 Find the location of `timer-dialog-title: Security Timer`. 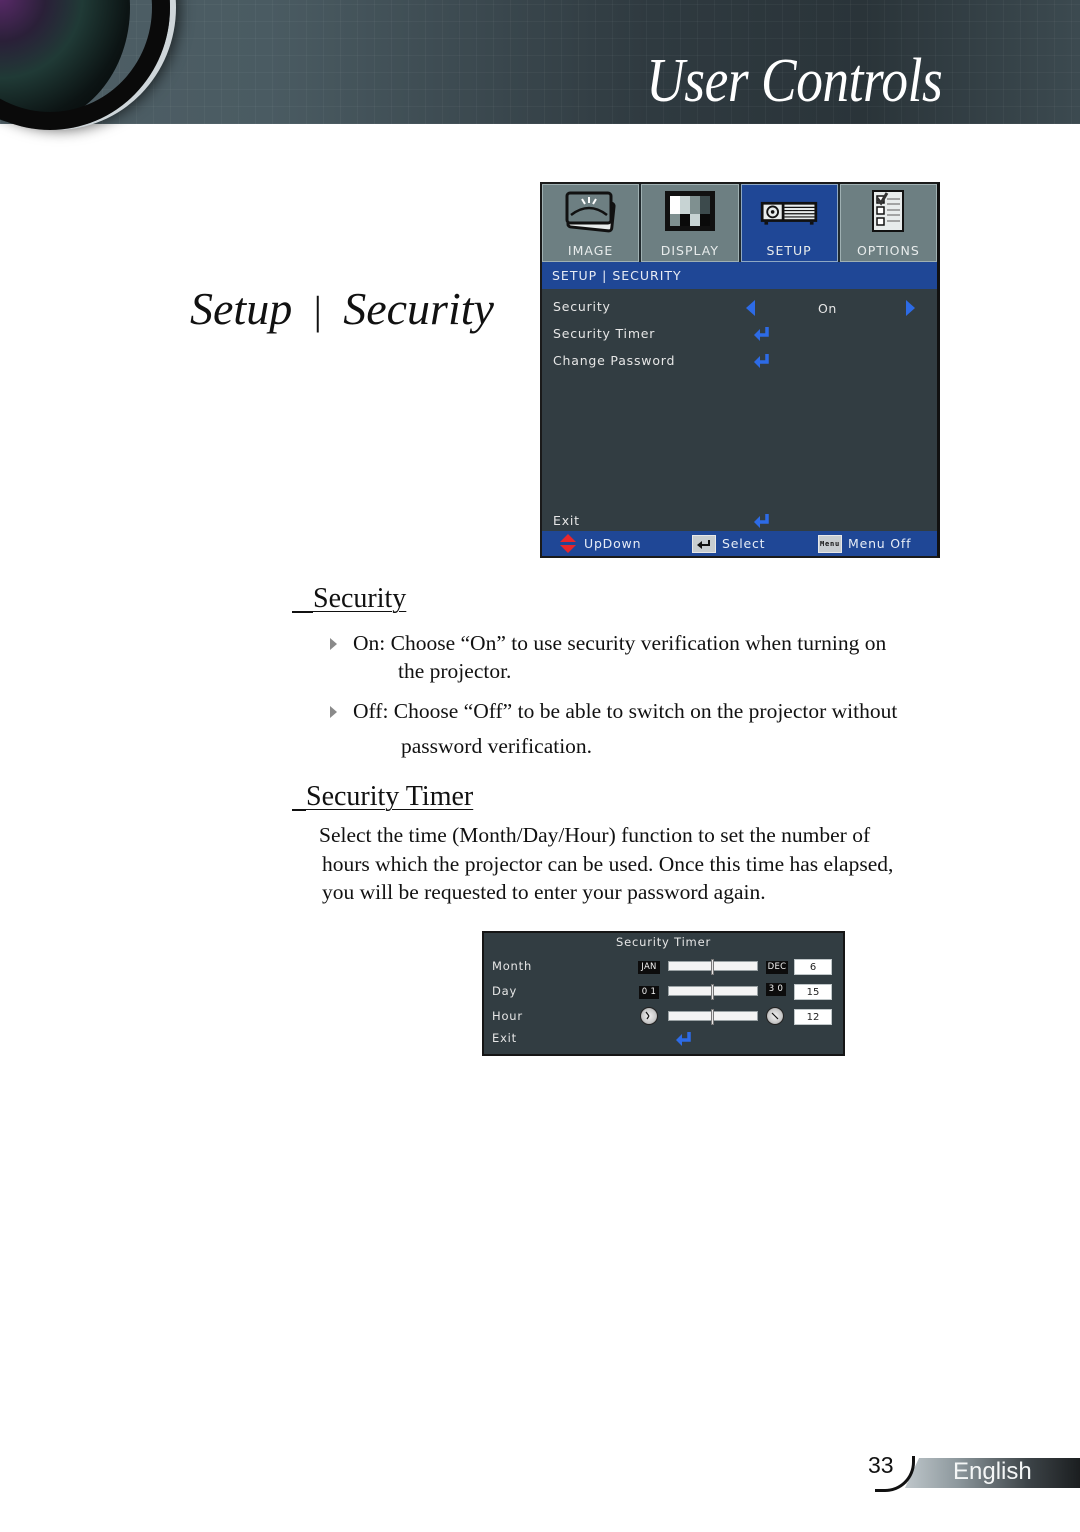

timer-dialog-title: Security Timer is located at coordinates (663, 942).